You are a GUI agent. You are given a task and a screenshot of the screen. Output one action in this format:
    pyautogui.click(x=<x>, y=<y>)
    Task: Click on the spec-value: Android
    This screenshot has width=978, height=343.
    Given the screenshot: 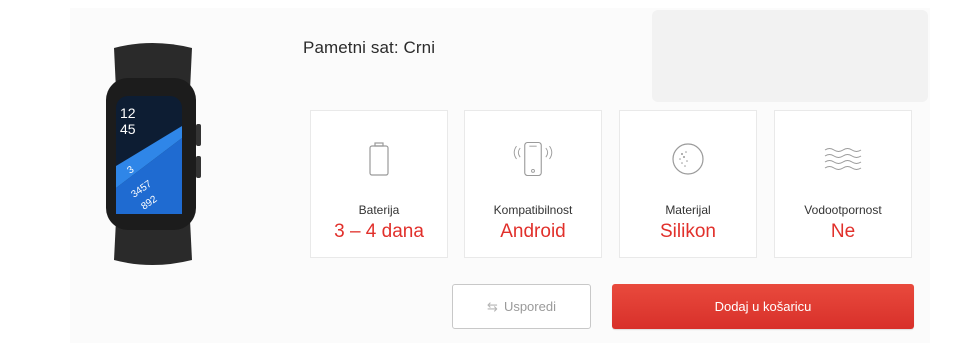 What is the action you would take?
    pyautogui.click(x=533, y=231)
    